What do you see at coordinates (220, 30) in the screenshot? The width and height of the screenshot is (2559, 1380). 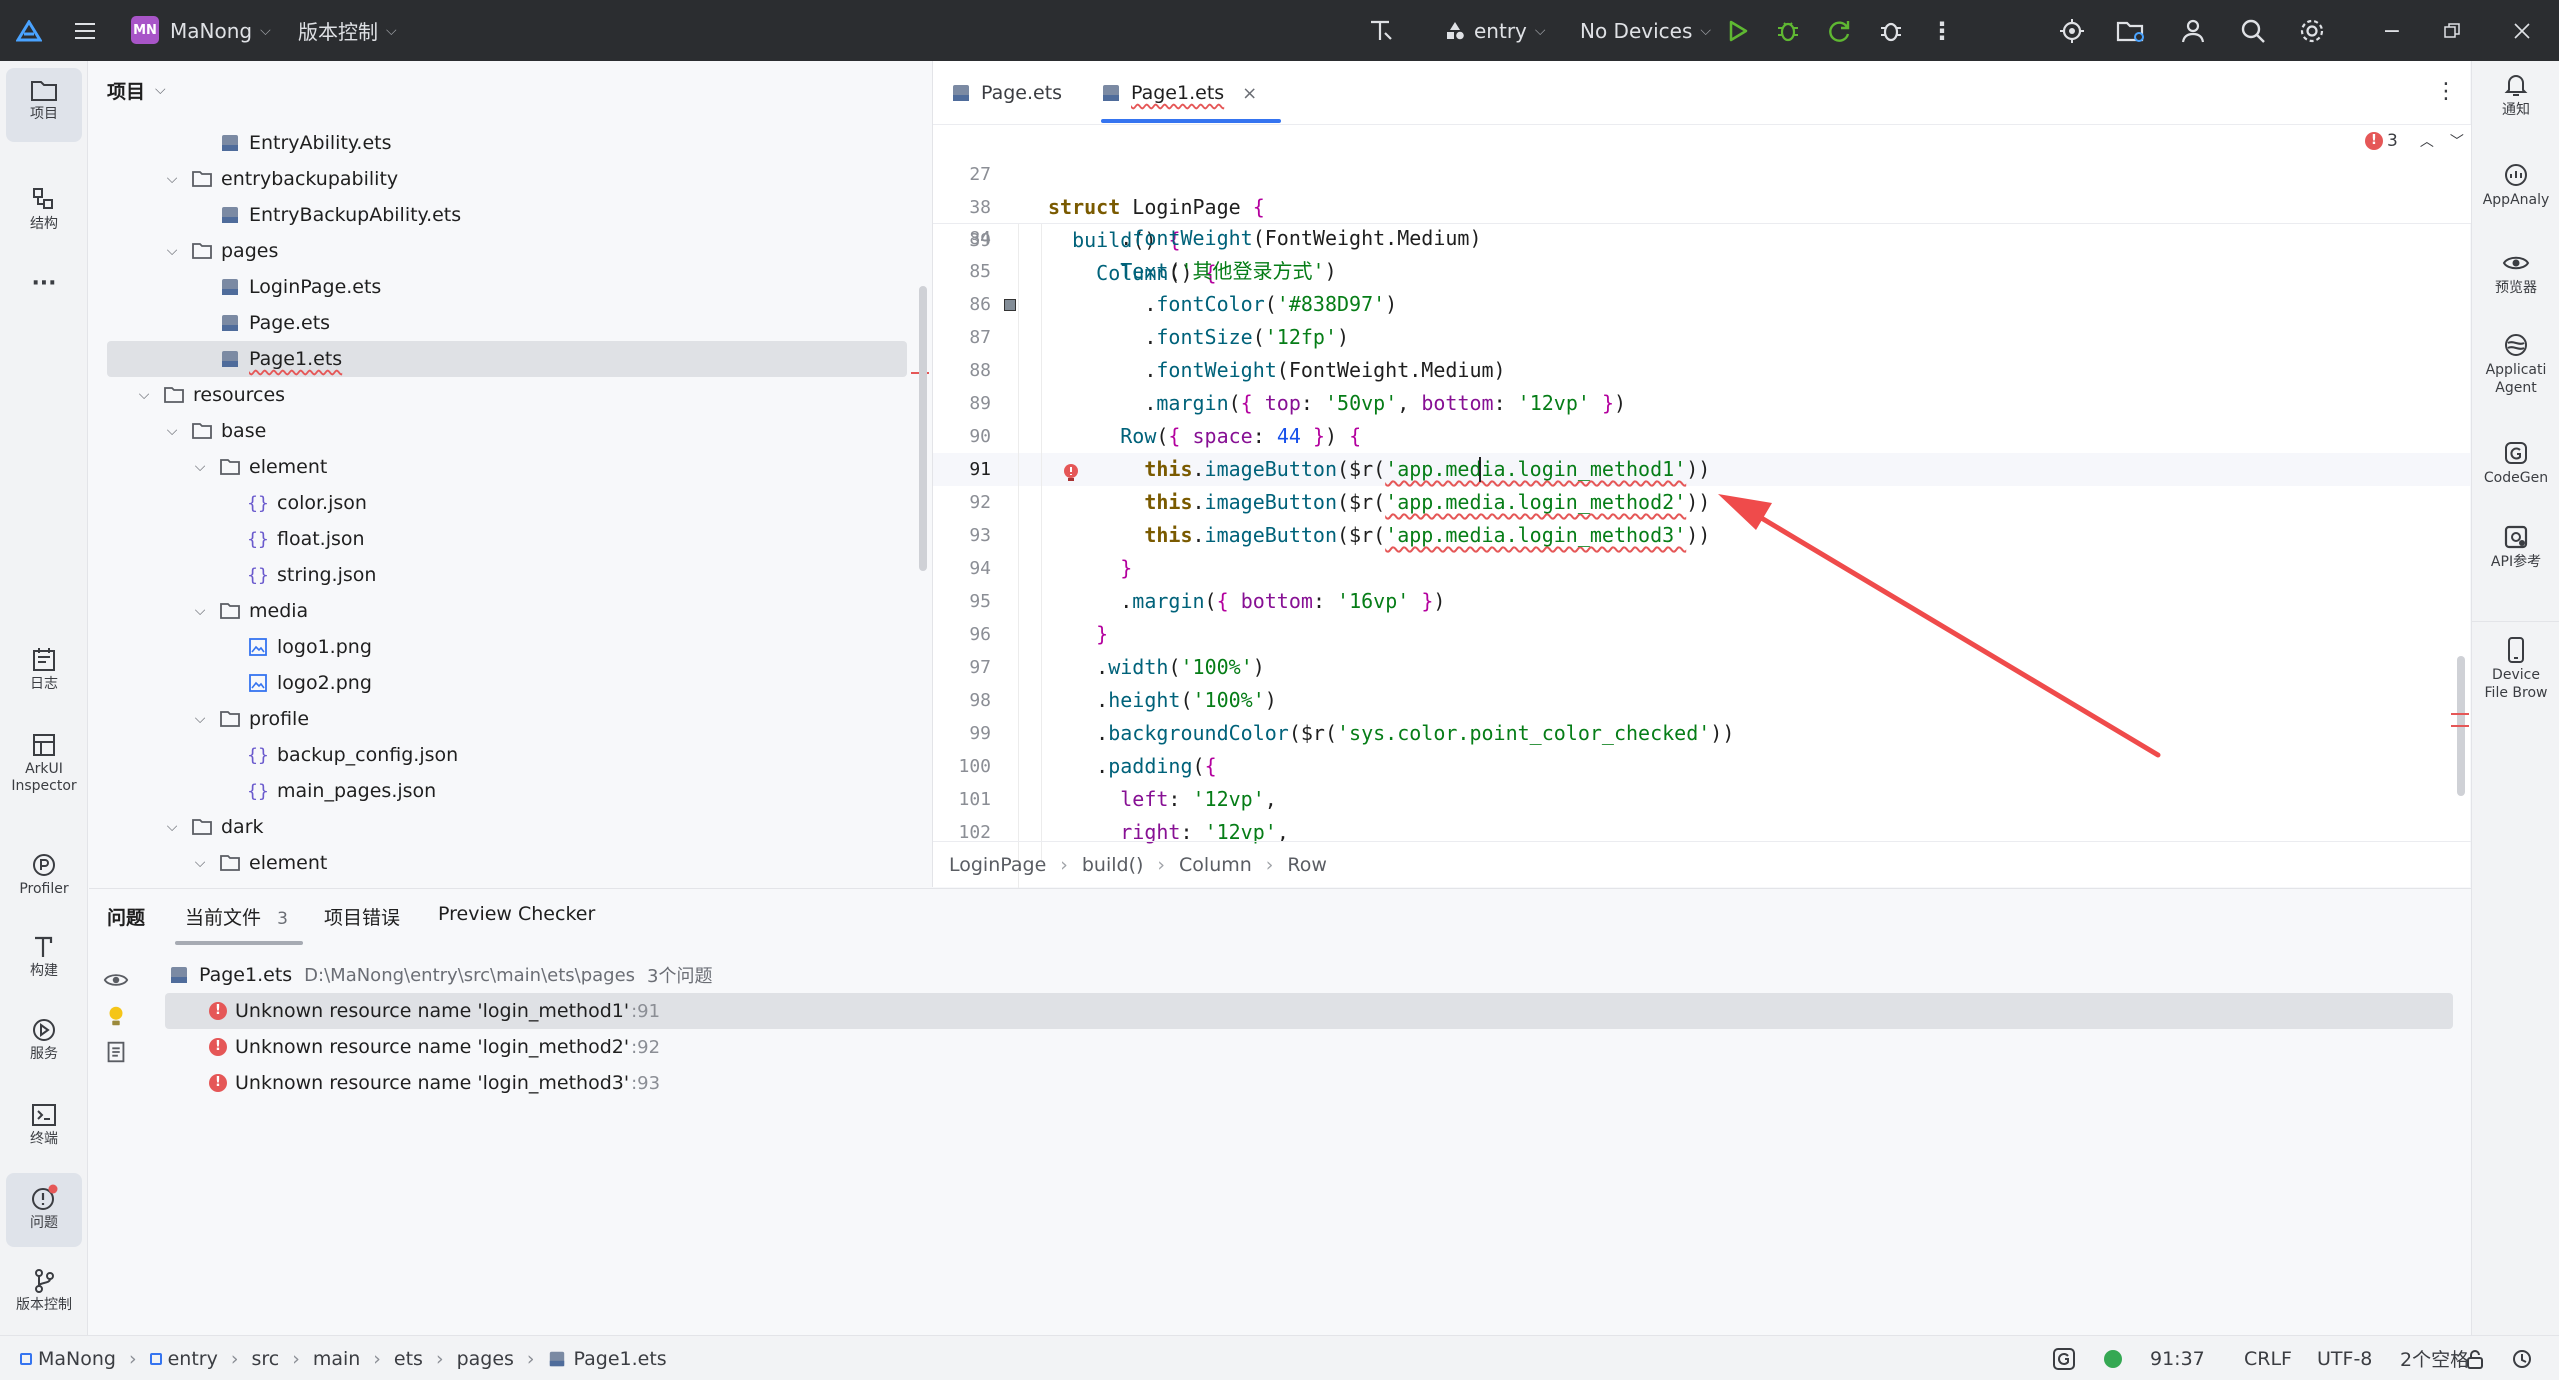 I see `project-switcher: MaNong ⌵` at bounding box center [220, 30].